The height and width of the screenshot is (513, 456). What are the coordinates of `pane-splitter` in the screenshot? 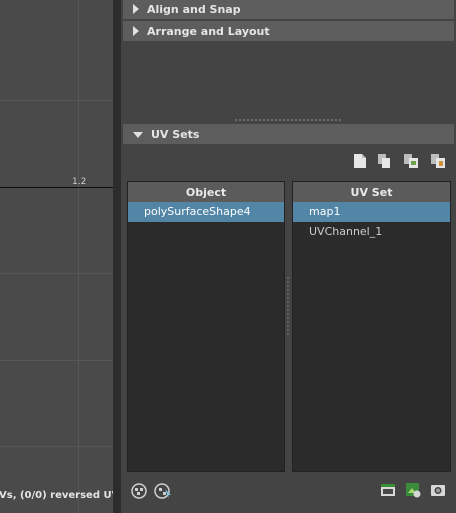 It's located at (117, 256).